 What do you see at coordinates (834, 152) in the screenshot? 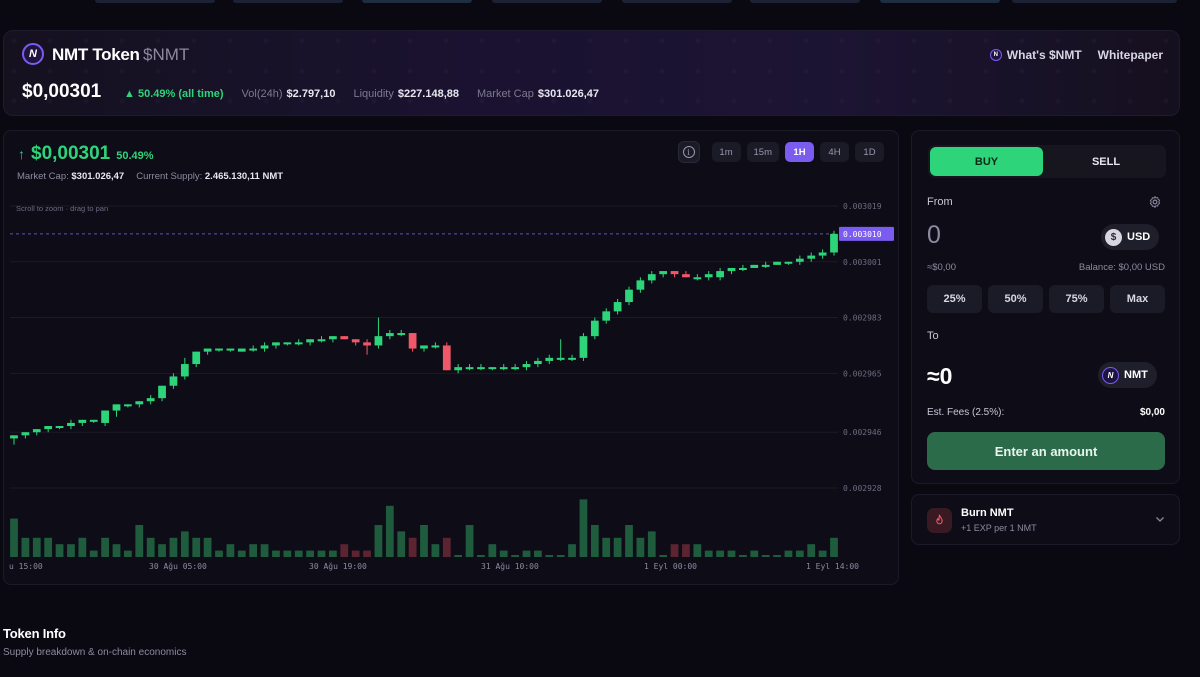
I see `timeframe-4h: 4H` at bounding box center [834, 152].